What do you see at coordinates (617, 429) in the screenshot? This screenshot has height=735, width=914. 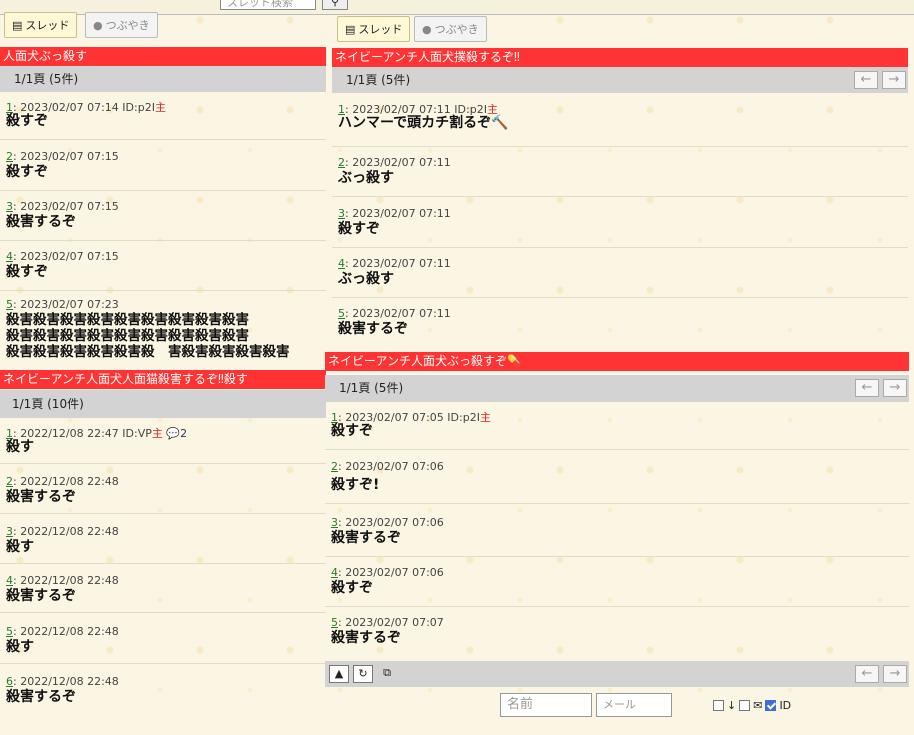 I see `list-item: 1: 2023/02/07 07:05 ID:p2I主 殺すぞ` at bounding box center [617, 429].